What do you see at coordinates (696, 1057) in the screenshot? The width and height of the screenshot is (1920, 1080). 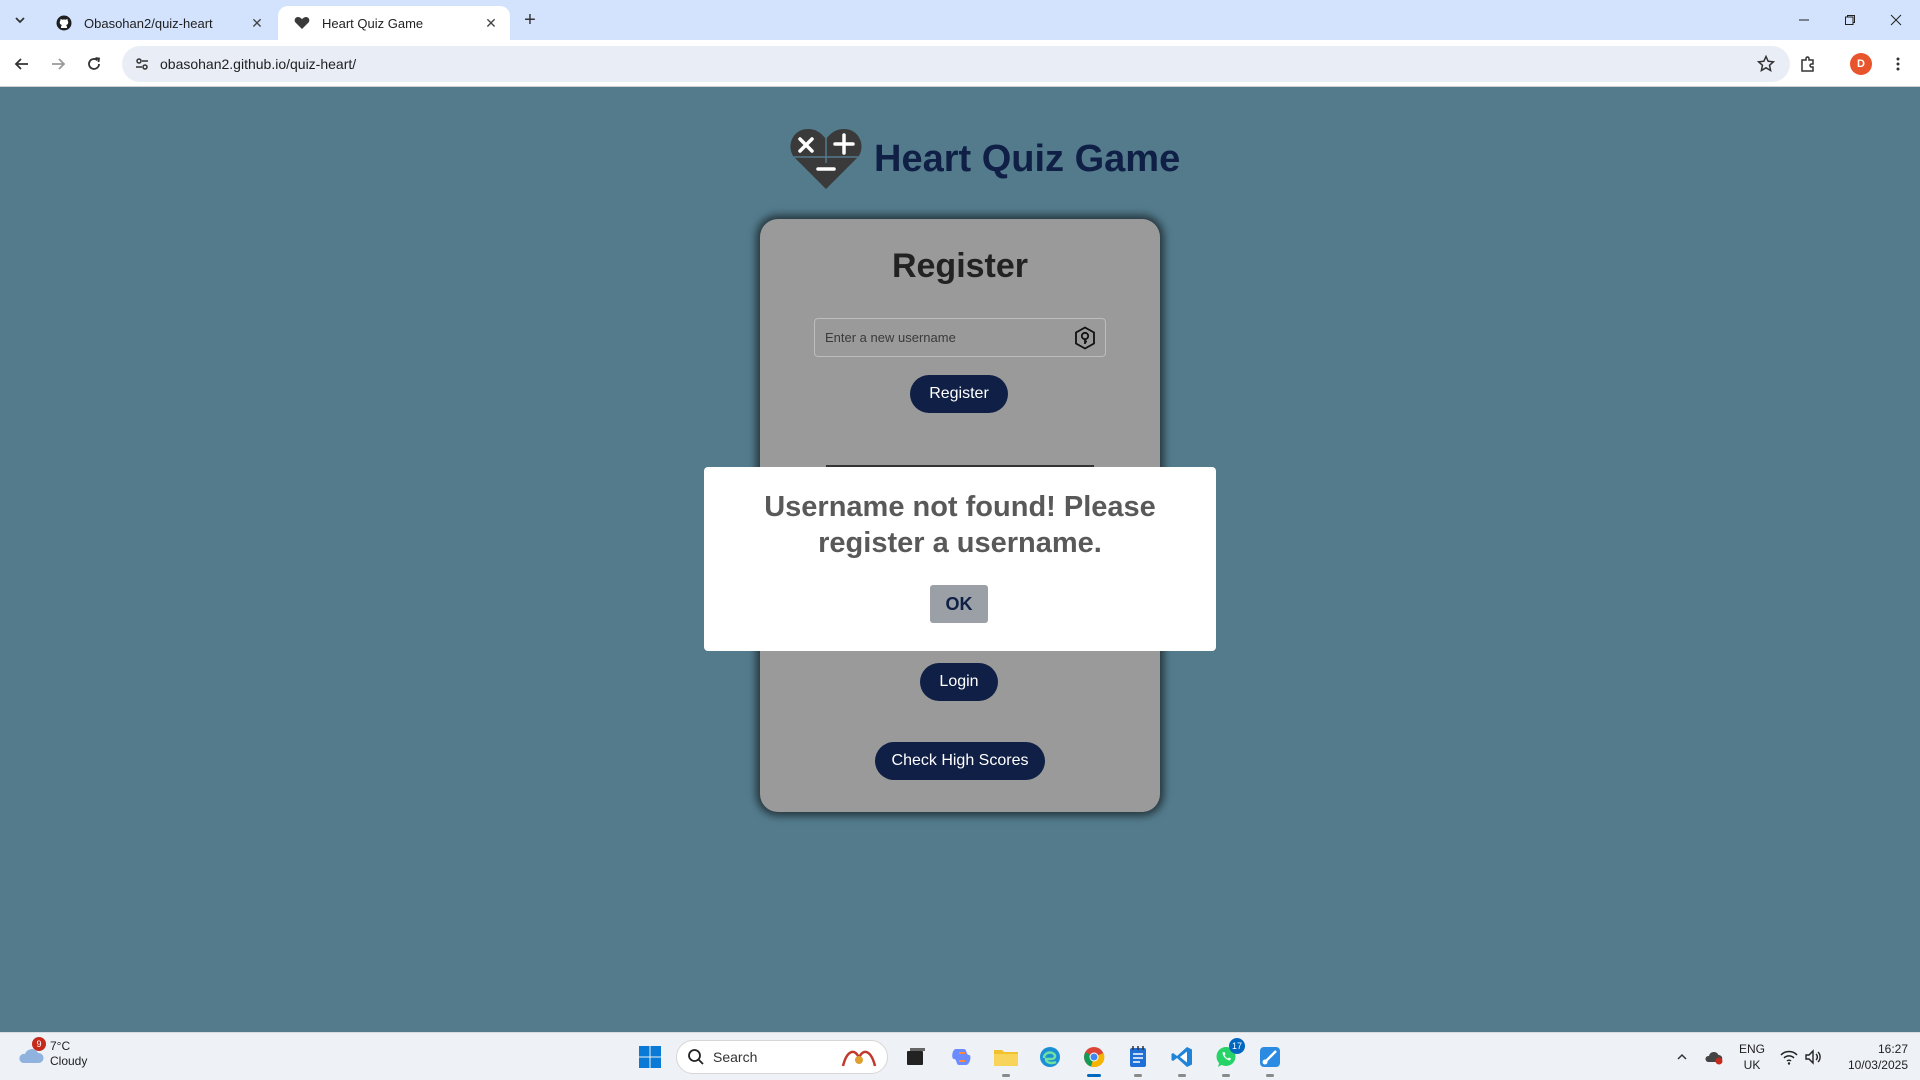 I see `search-icon` at bounding box center [696, 1057].